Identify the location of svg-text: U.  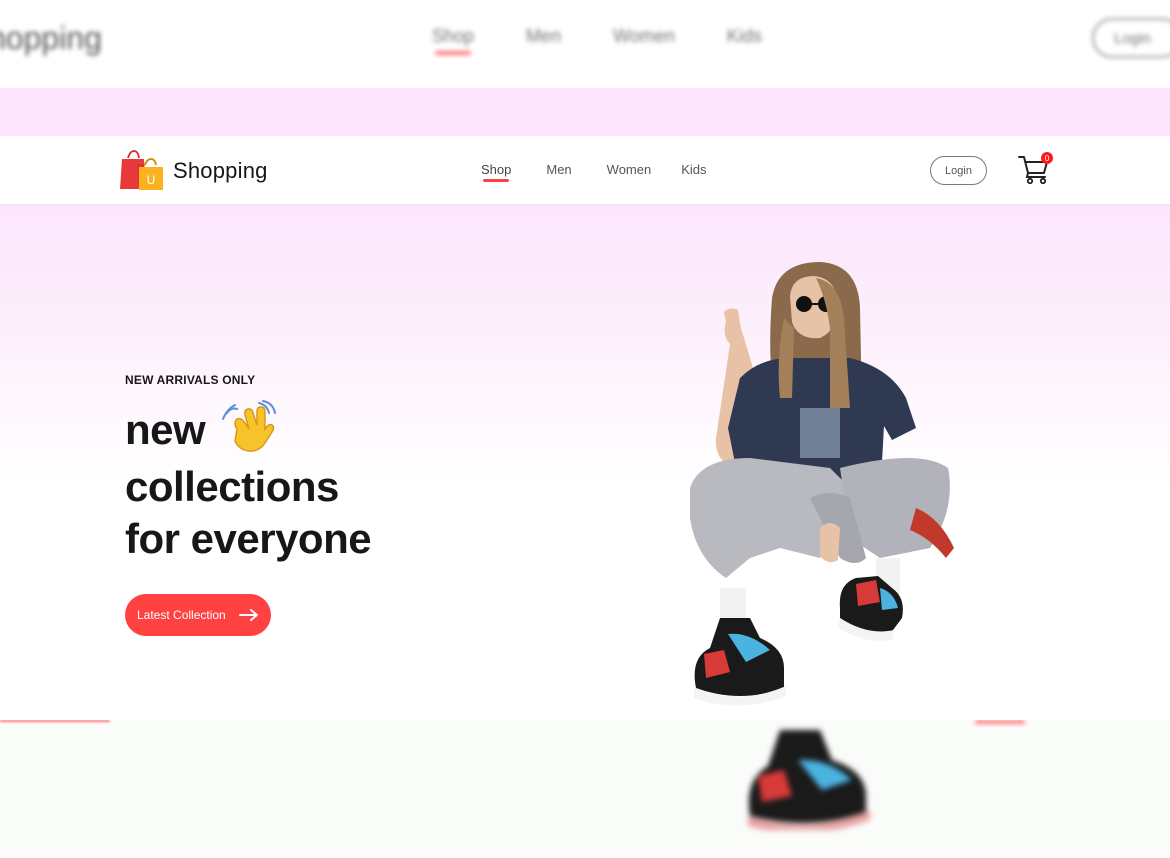
(151, 180).